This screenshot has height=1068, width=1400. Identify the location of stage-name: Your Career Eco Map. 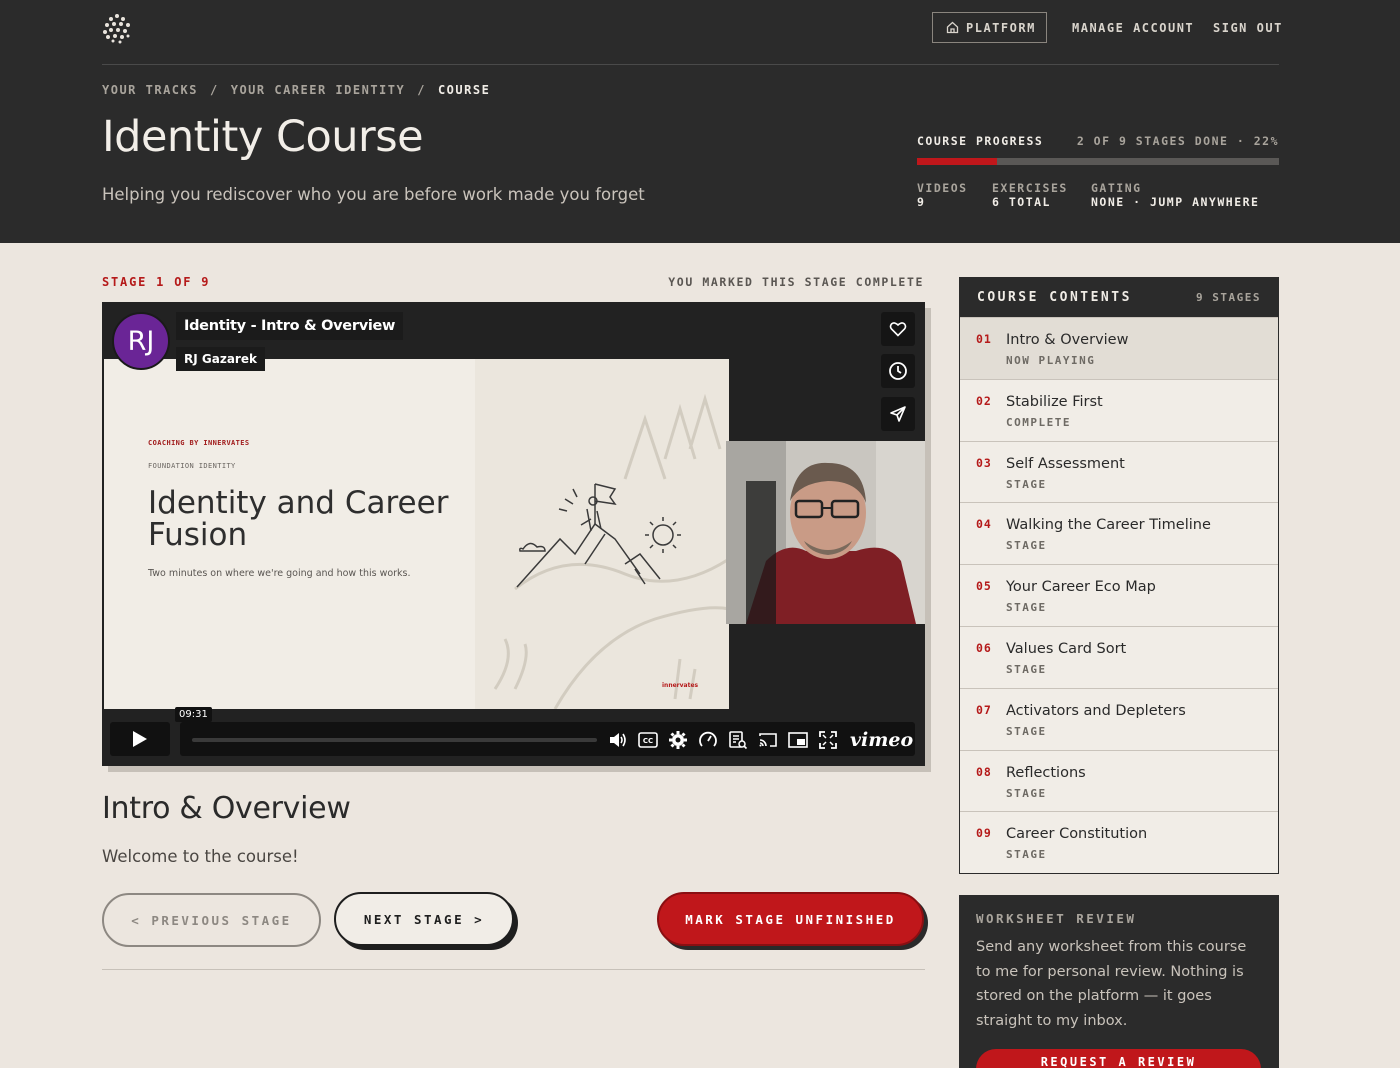
(1081, 587).